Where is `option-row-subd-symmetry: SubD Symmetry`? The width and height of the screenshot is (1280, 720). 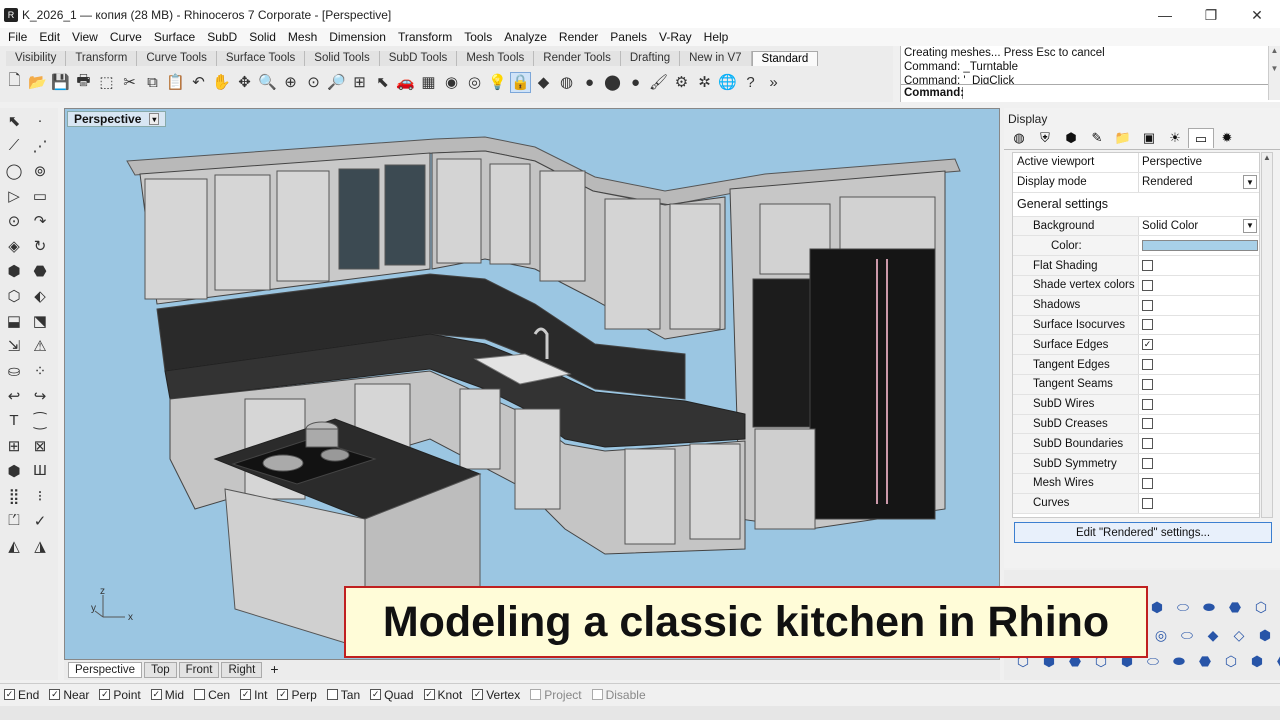 option-row-subd-symmetry: SubD Symmetry is located at coordinates (1136, 464).